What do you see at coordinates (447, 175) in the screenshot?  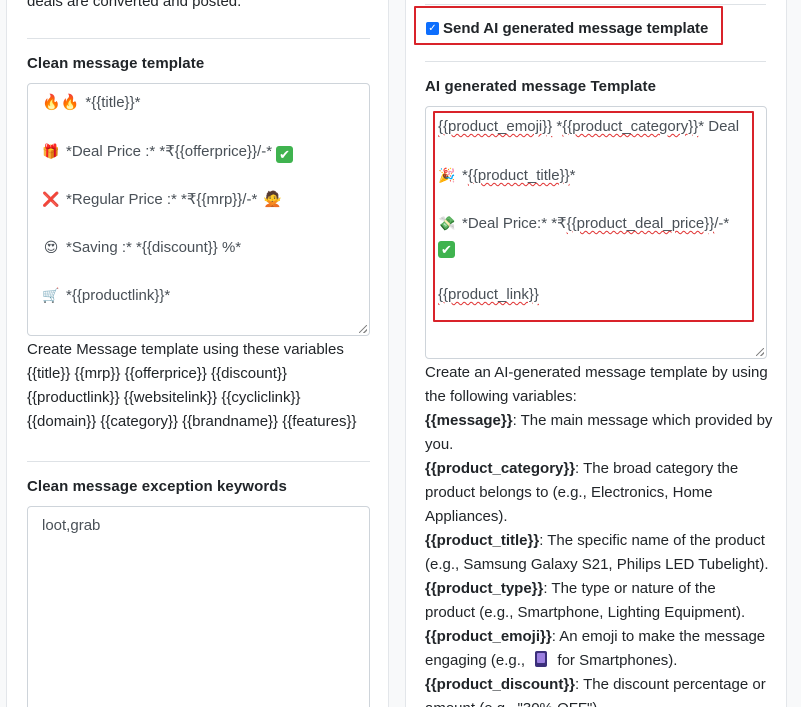 I see `party-popper-icon: 🎉` at bounding box center [447, 175].